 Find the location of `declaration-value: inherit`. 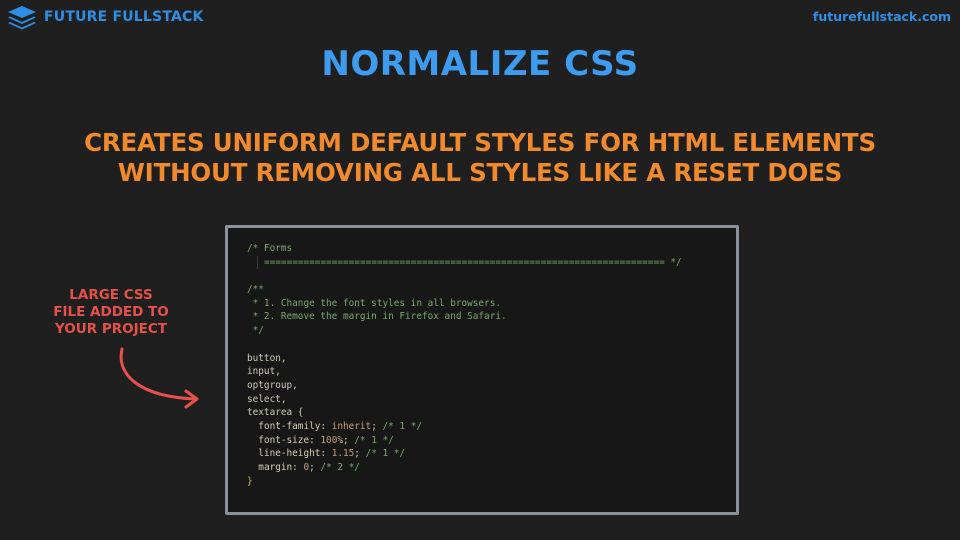

declaration-value: inherit is located at coordinates (351, 426).